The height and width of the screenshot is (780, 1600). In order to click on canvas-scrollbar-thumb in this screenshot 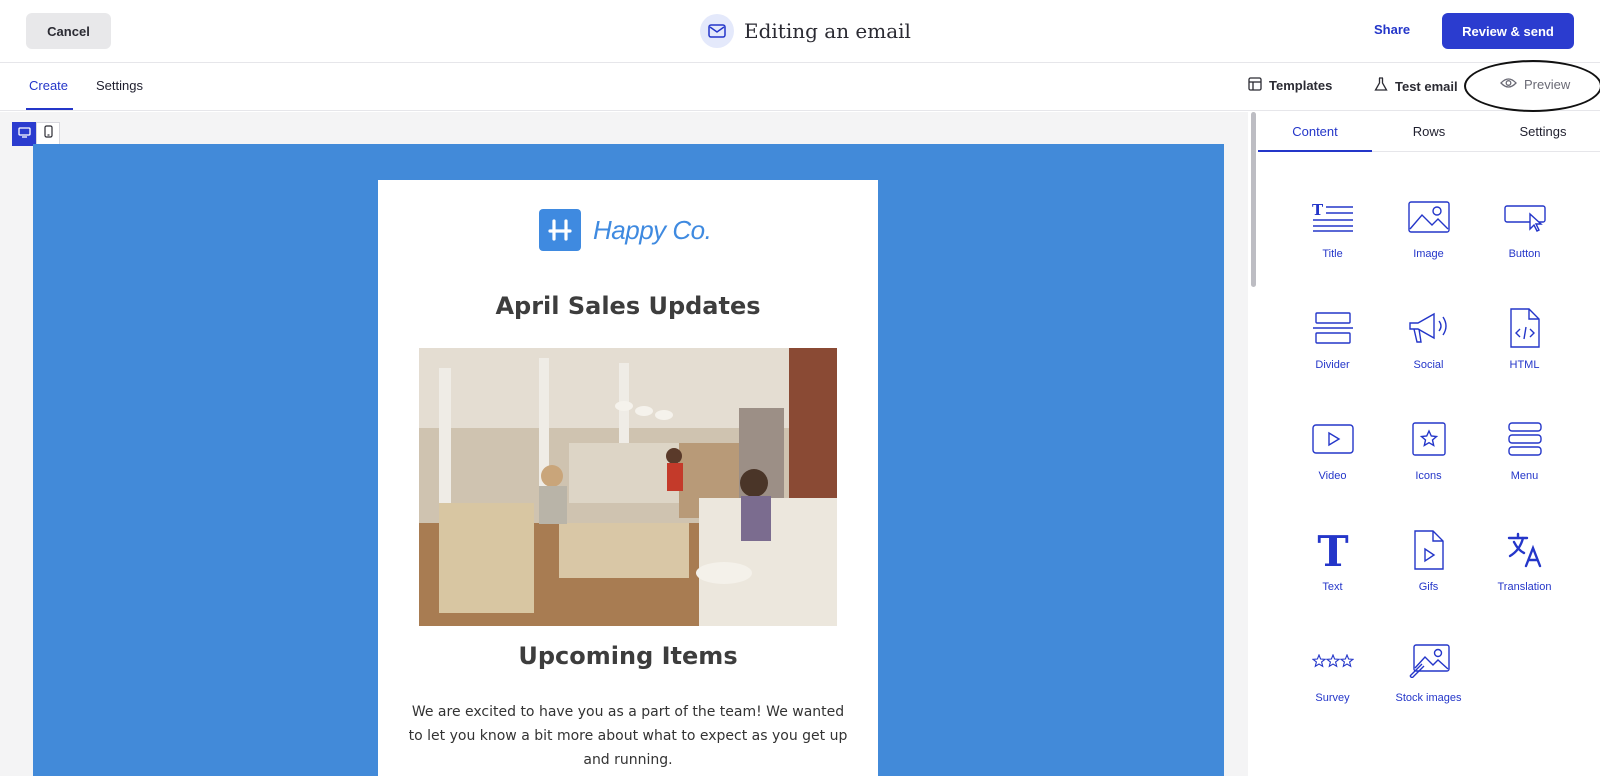, I will do `click(1253, 199)`.